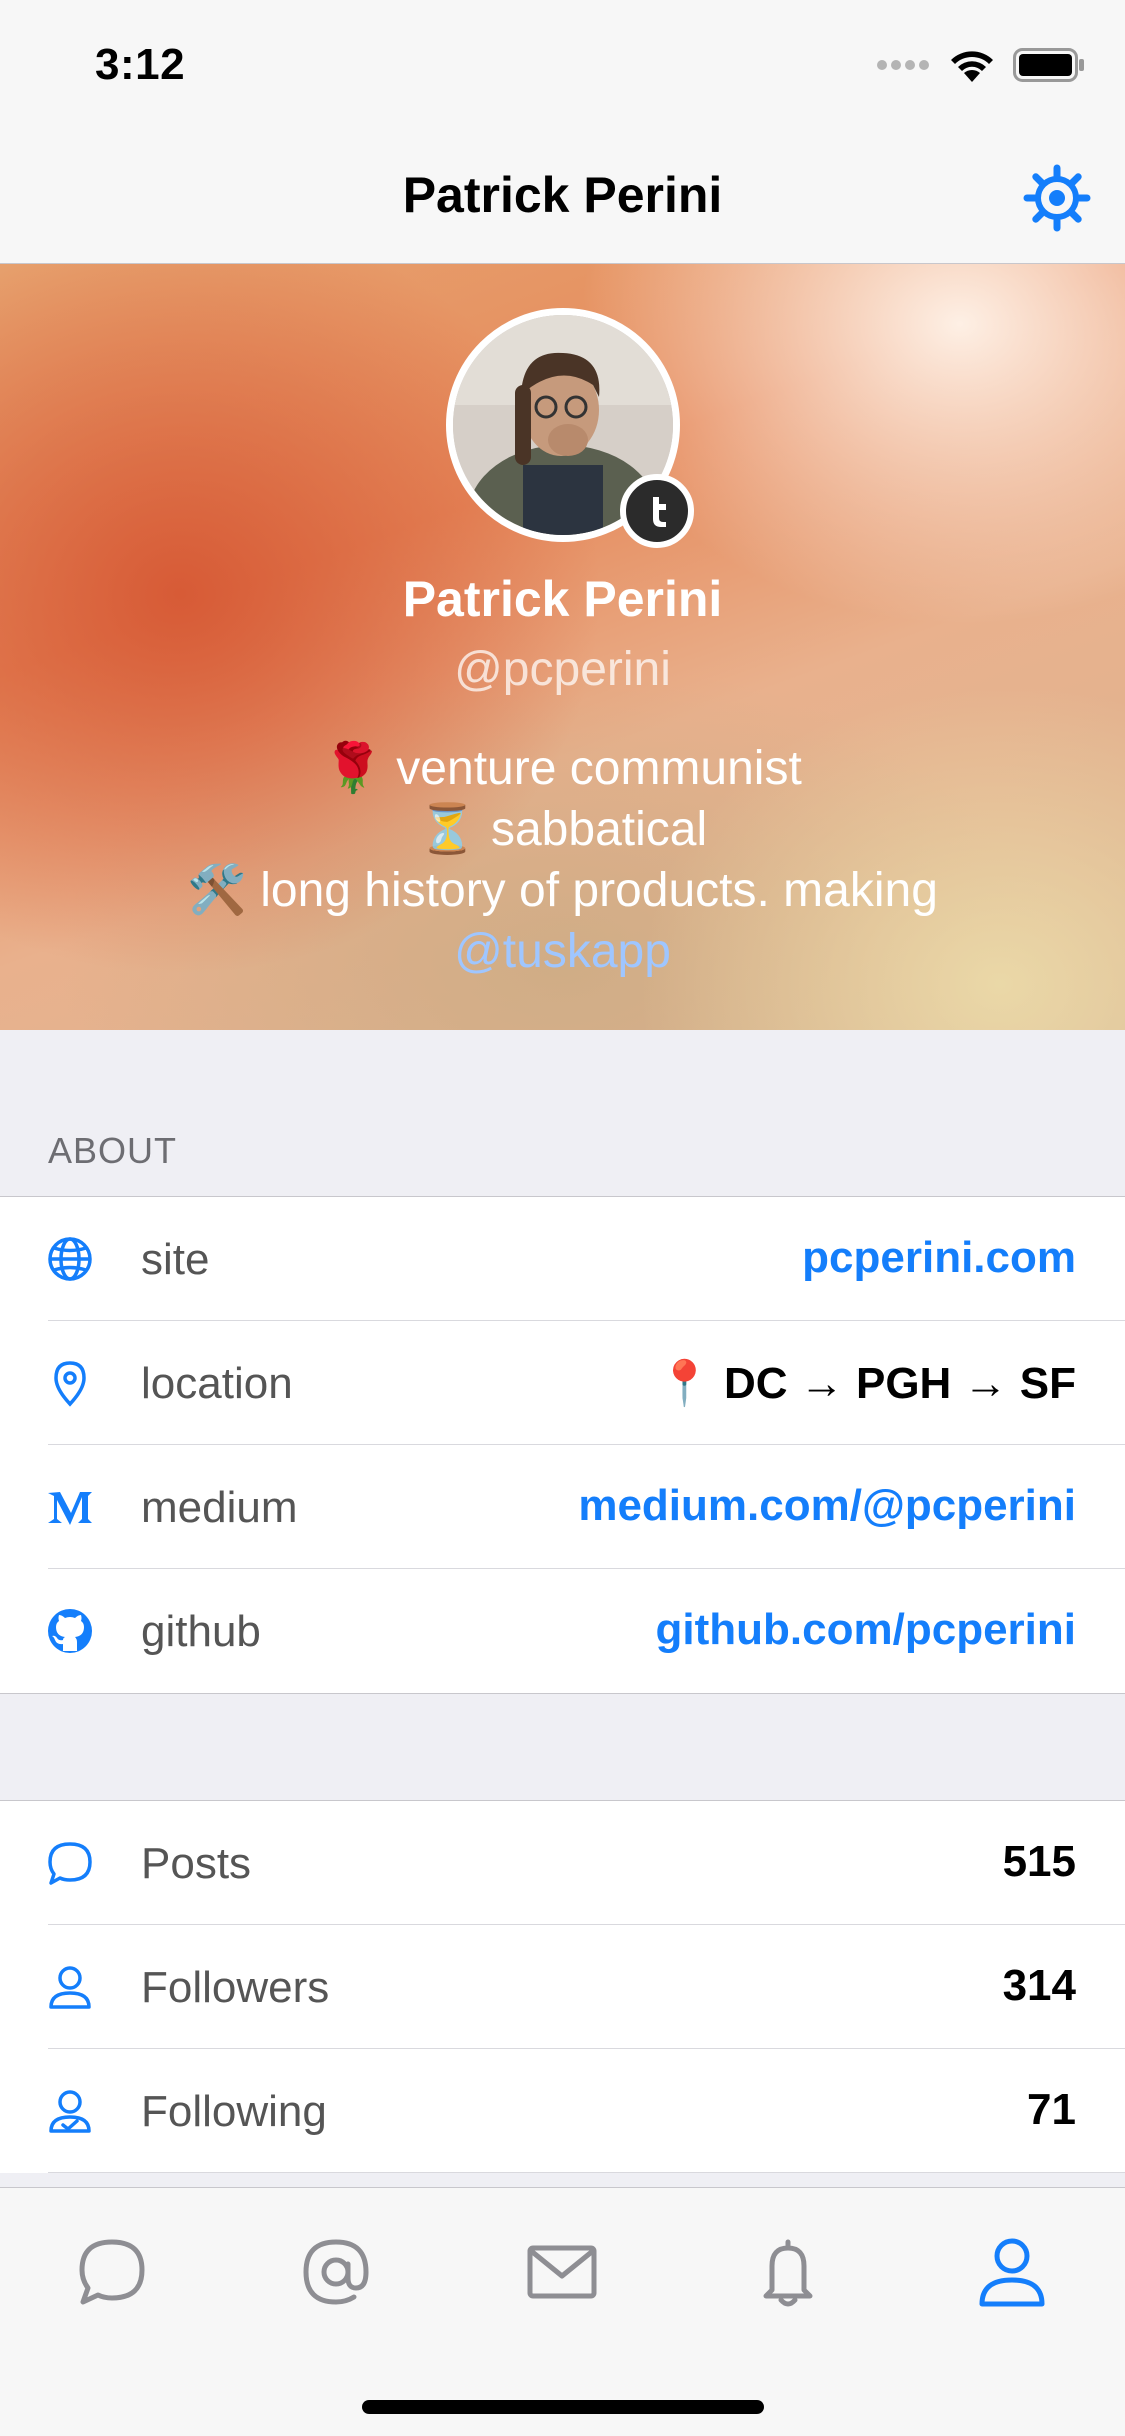 The image size is (1125, 2436). I want to click on about-row-location: location 📍 DC → PGH → SF, so click(562, 1383).